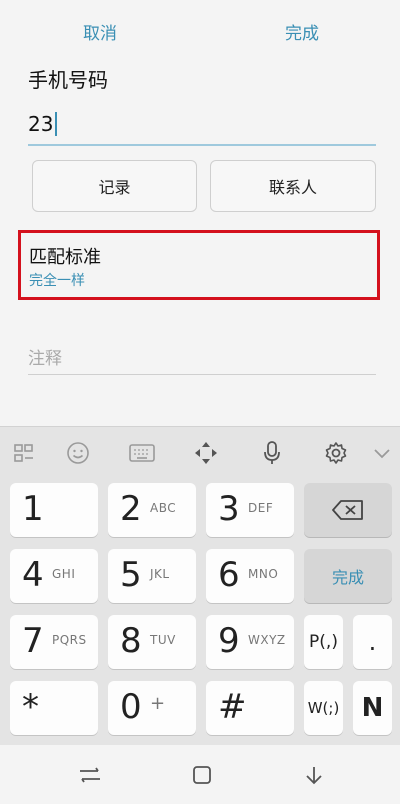 This screenshot has width=400, height=804. I want to click on key-hash: #, so click(250, 708).